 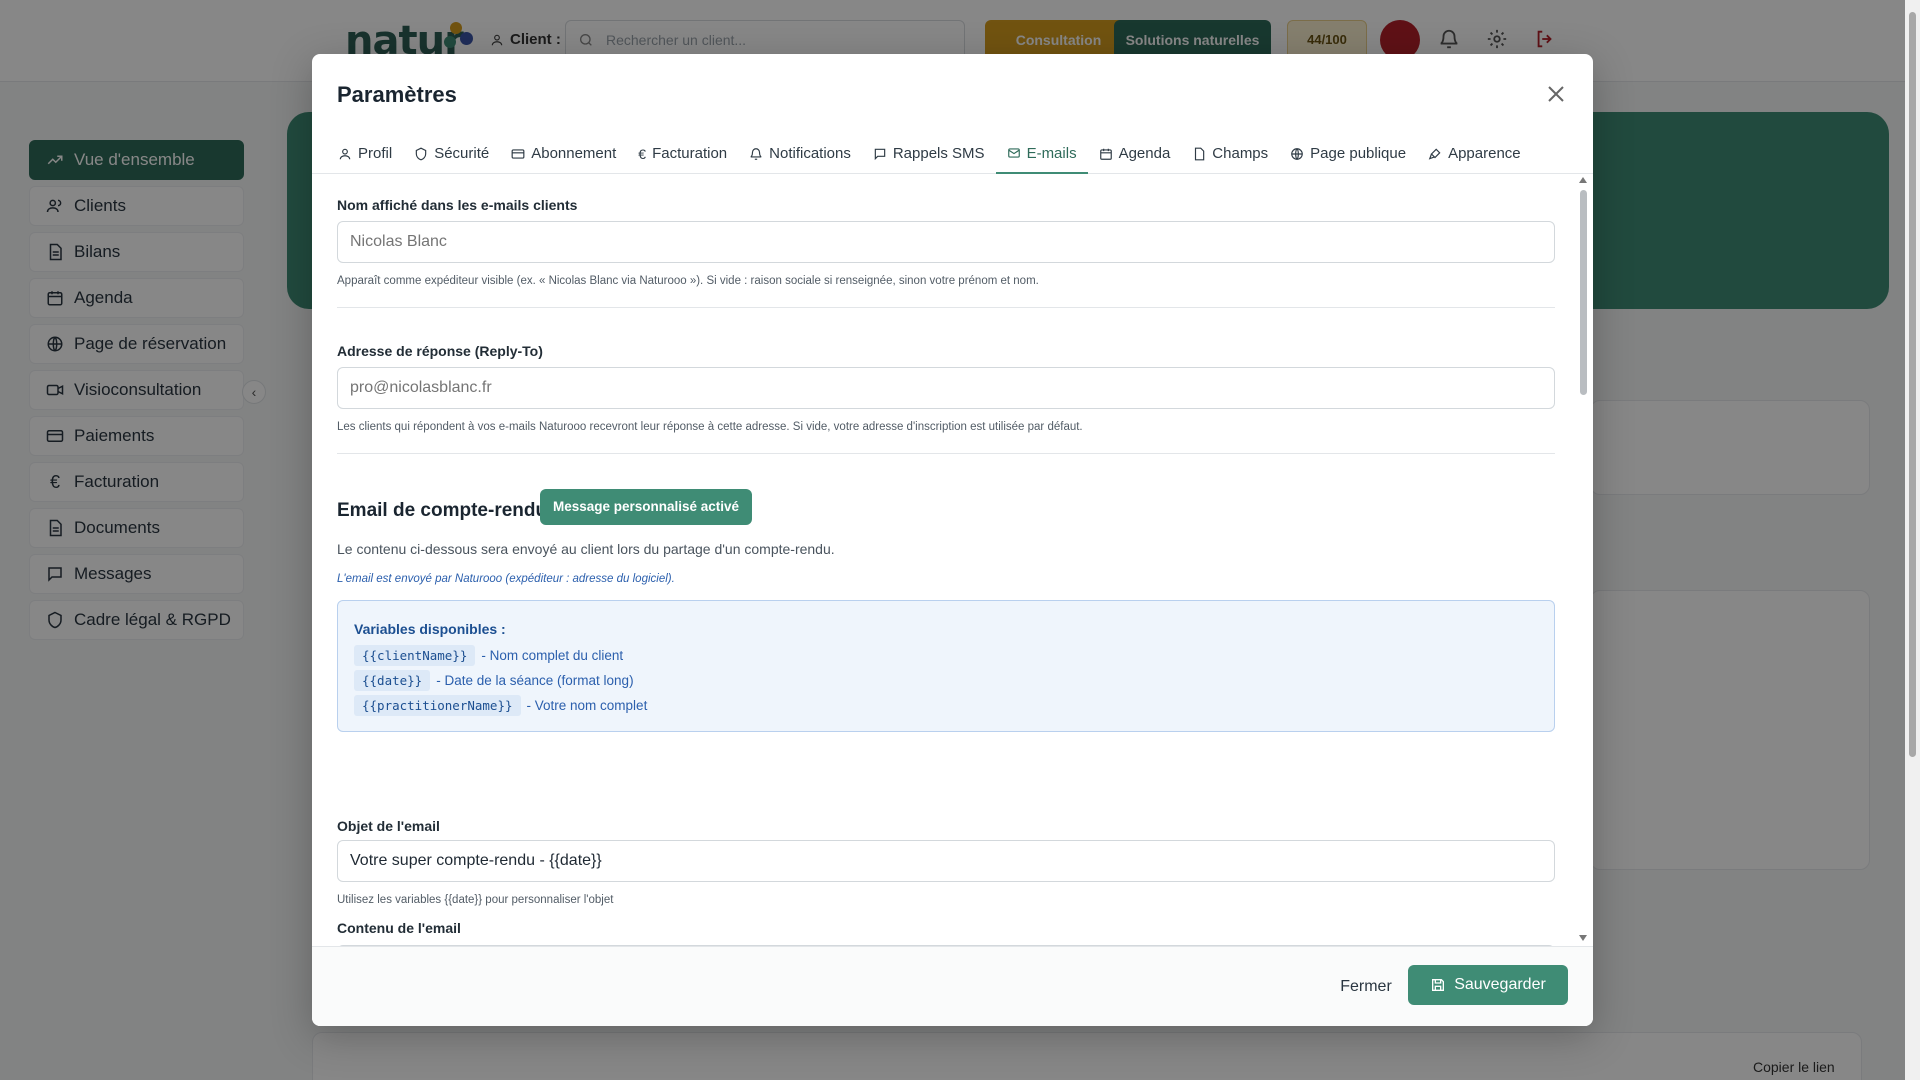 I want to click on variable-row: {{clientName}} - Nom complet du client, so click(x=488, y=655).